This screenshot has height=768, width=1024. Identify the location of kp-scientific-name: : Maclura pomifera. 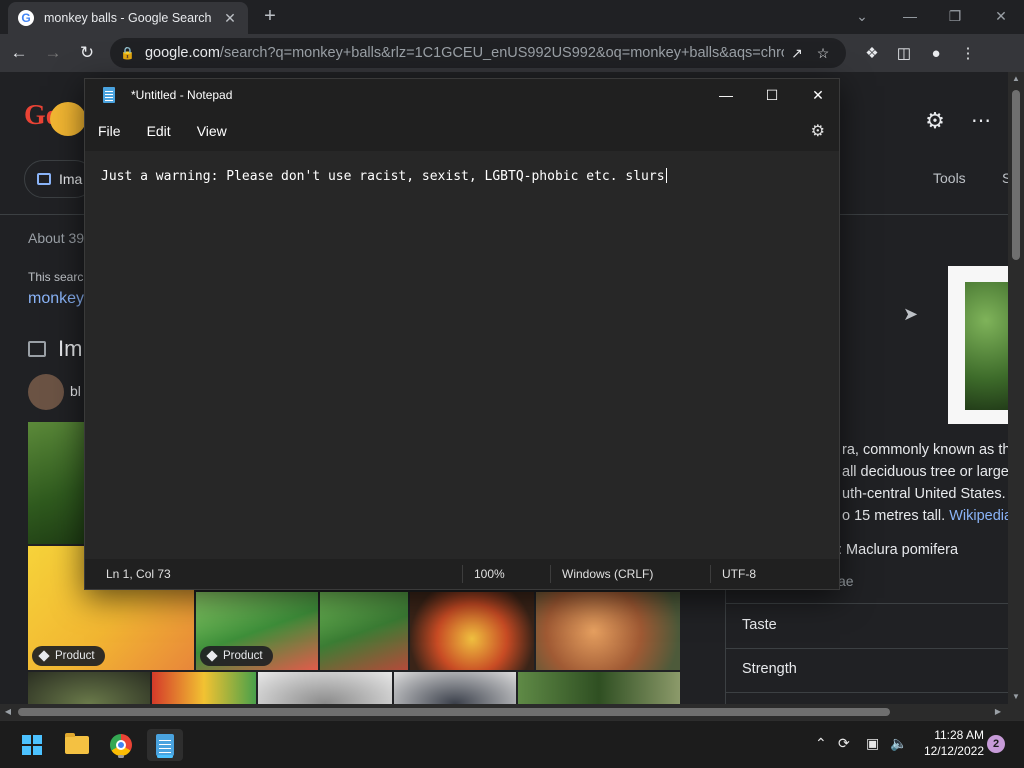
(898, 550).